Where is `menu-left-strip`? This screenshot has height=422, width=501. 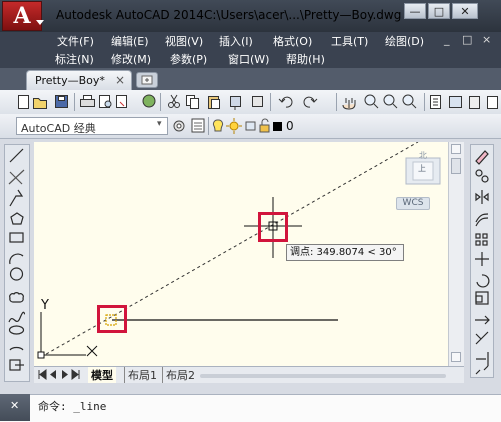
menu-left-strip is located at coordinates (23, 50).